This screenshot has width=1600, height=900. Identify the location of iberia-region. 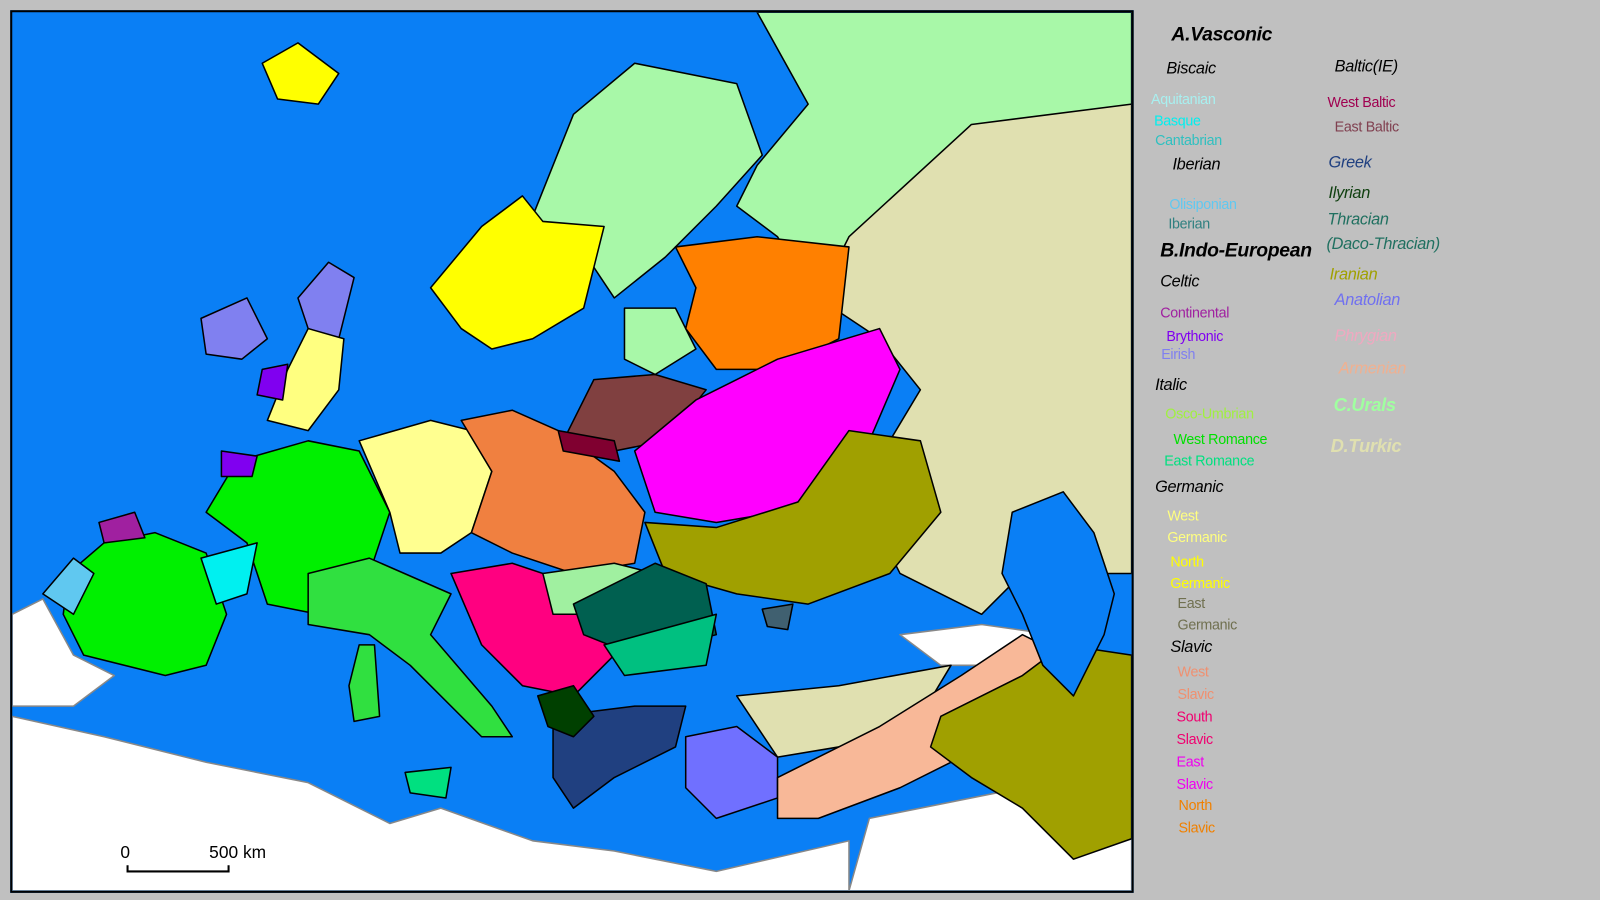
(145, 604).